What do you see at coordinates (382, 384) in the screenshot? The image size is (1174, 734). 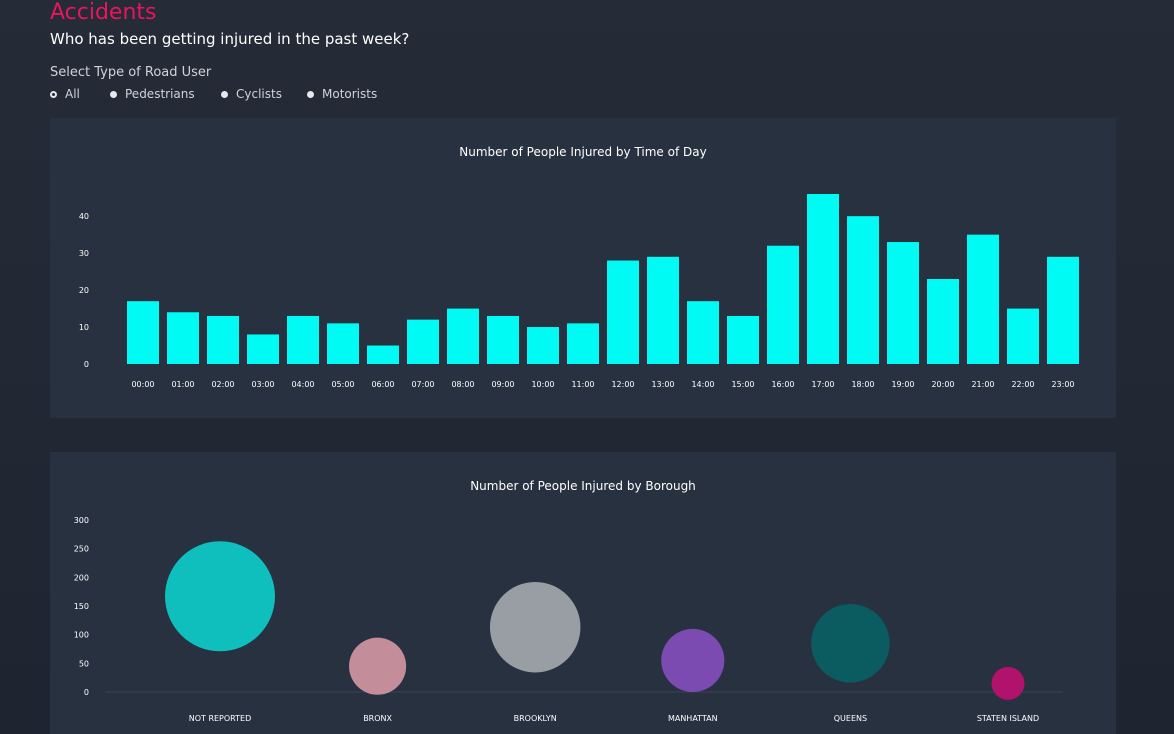 I see `x-tick-label: 06:00` at bounding box center [382, 384].